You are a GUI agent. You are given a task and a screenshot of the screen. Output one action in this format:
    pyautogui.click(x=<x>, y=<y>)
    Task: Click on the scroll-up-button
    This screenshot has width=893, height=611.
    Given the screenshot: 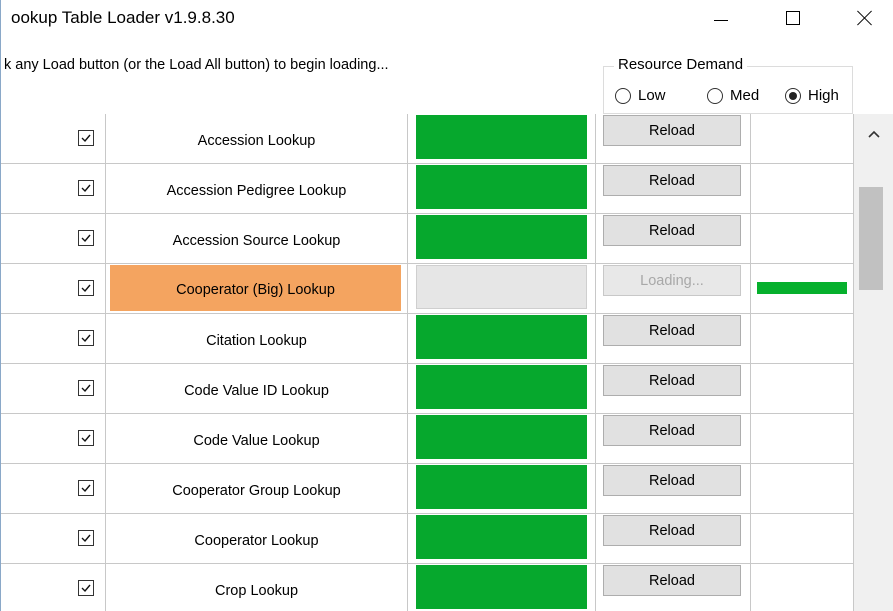 What is the action you would take?
    pyautogui.click(x=873, y=134)
    